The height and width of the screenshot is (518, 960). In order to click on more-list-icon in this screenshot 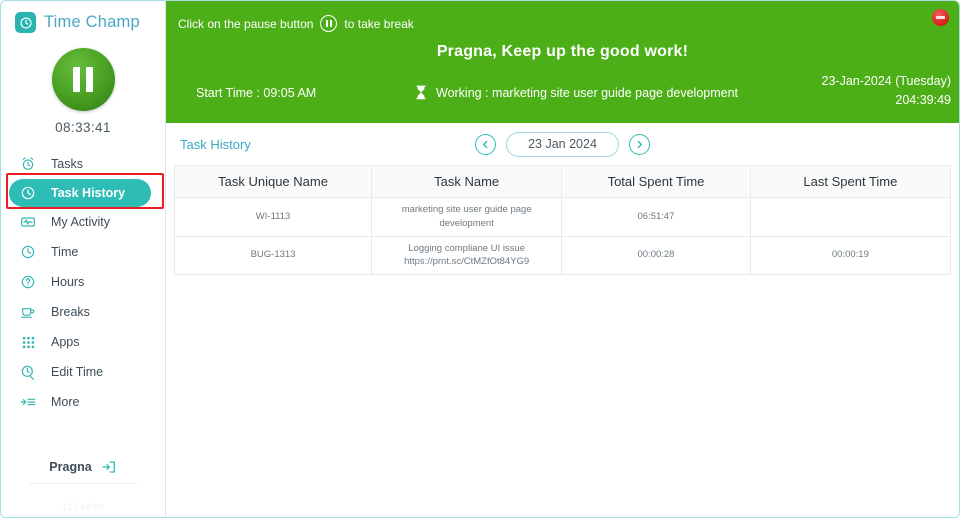, I will do `click(28, 402)`.